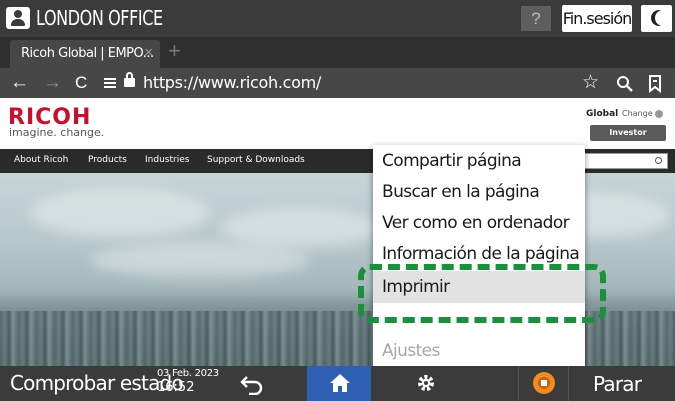 This screenshot has height=401, width=675. I want to click on nav-support: Support & Downloads, so click(256, 160).